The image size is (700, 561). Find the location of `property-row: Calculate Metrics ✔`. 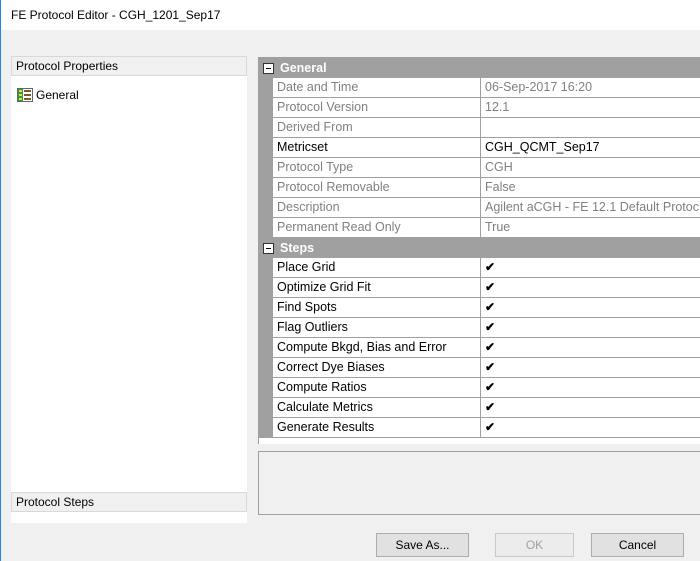

property-row: Calculate Metrics ✔ is located at coordinates (479, 408).